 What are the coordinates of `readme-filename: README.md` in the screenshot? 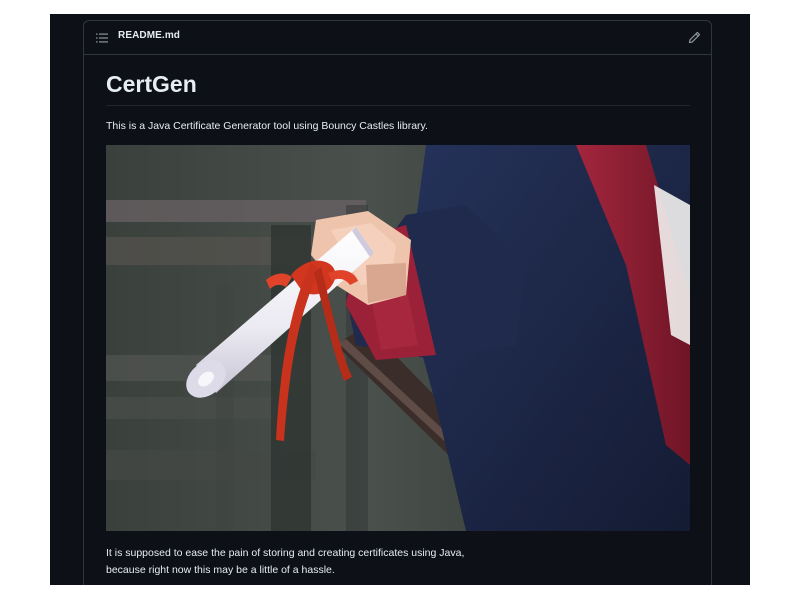 It's located at (149, 35).